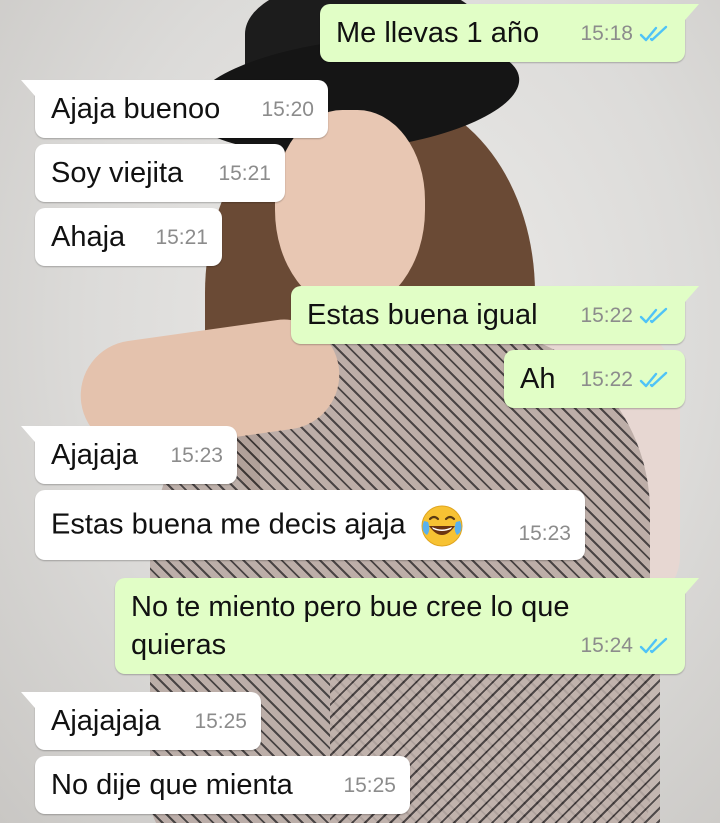 The image size is (720, 823). What do you see at coordinates (222, 785) in the screenshot?
I see `message-bubble-incoming: No dije que mienta 15:25` at bounding box center [222, 785].